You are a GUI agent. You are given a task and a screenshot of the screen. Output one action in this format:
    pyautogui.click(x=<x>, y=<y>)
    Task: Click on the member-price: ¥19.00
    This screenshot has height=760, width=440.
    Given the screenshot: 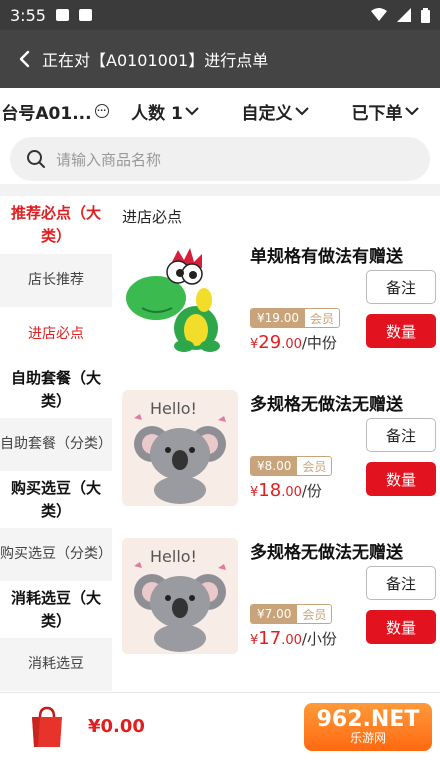 What is the action you would take?
    pyautogui.click(x=278, y=318)
    